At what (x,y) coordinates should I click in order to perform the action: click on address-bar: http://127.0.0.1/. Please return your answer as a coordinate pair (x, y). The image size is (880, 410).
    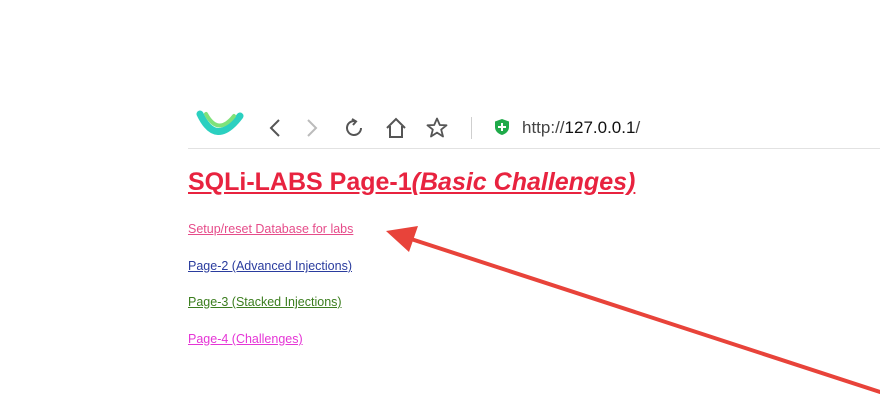
    Looking at the image, I should click on (581, 128).